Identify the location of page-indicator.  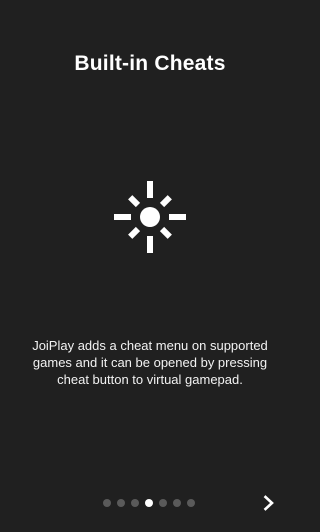
(149, 503).